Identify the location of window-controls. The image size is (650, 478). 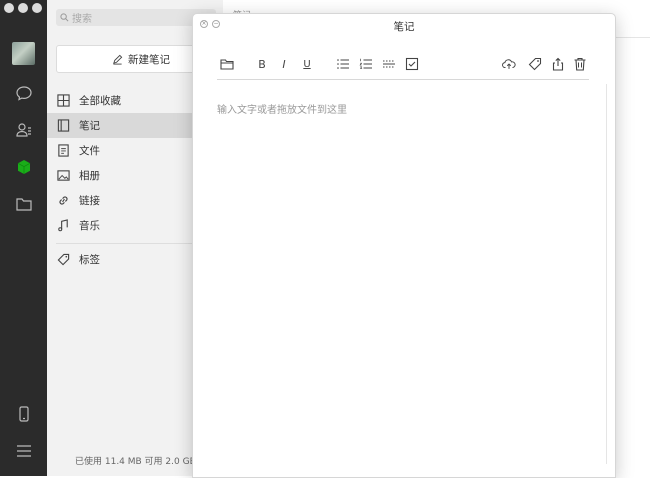
(23, 8).